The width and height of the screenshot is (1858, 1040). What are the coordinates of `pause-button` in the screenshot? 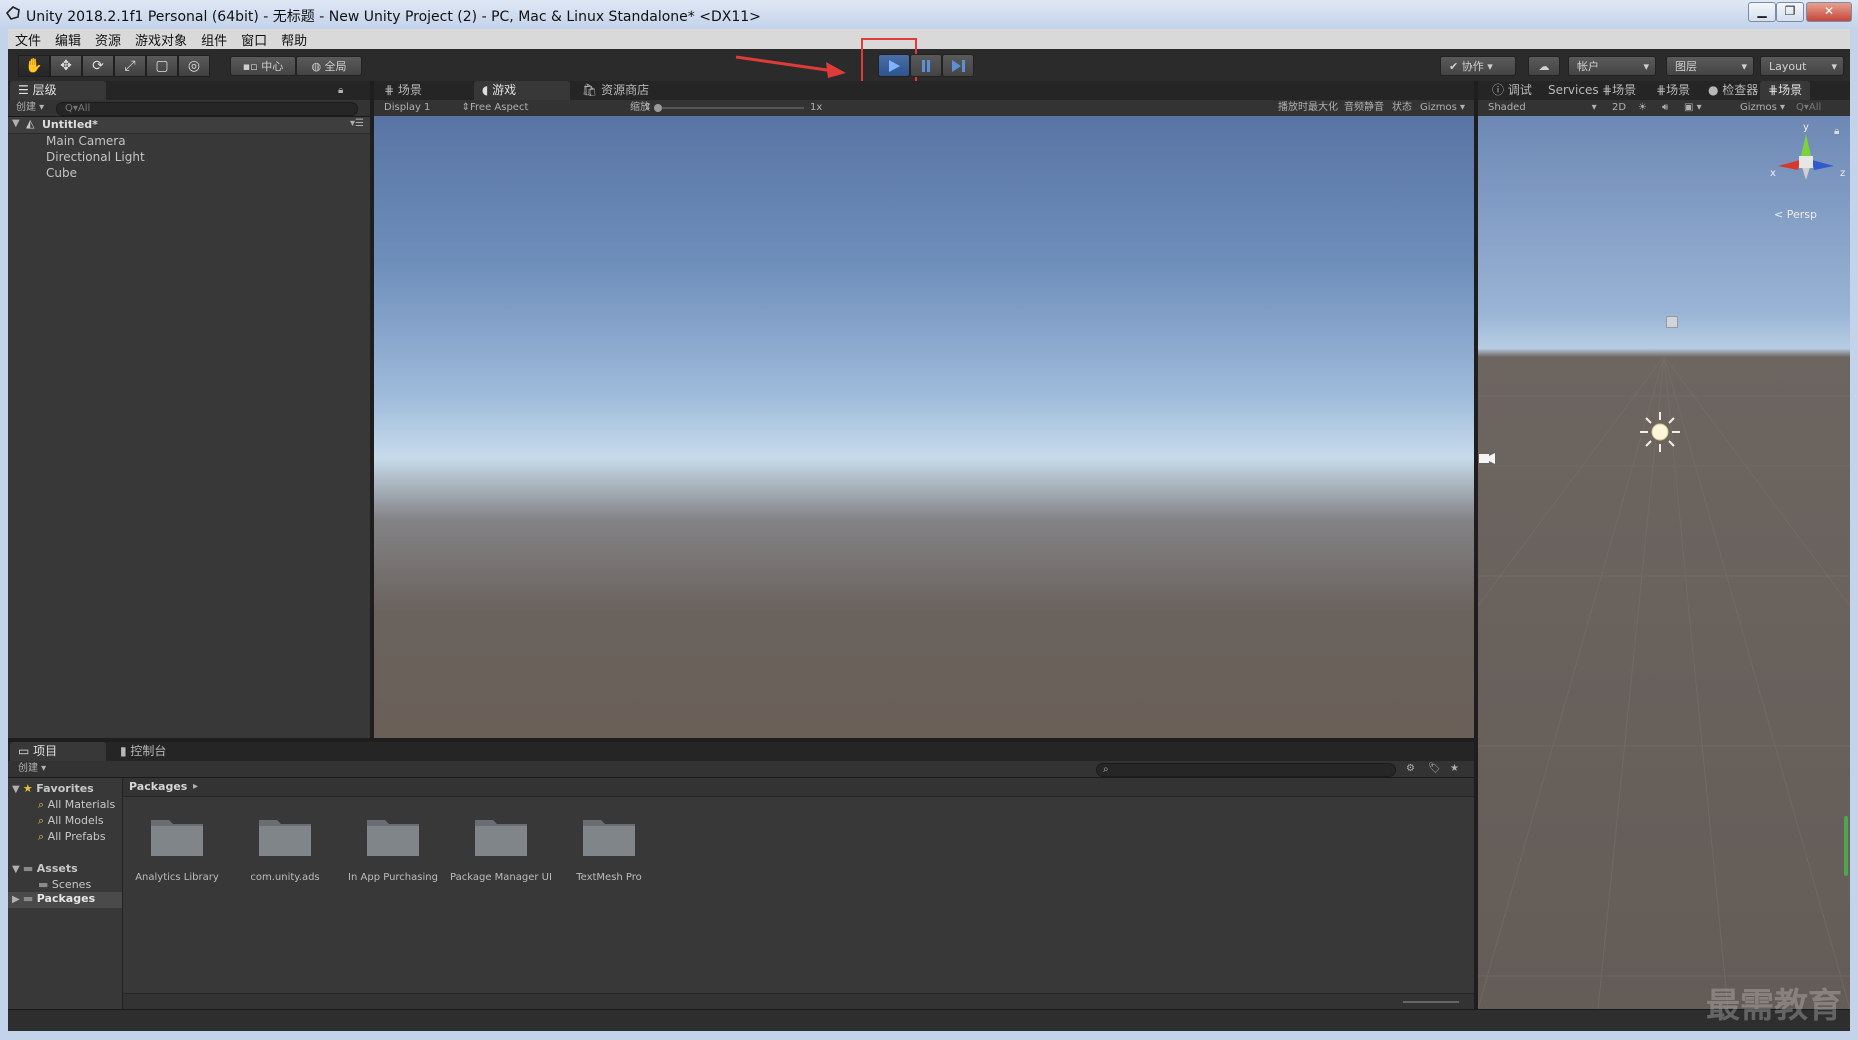 It's located at (926, 65).